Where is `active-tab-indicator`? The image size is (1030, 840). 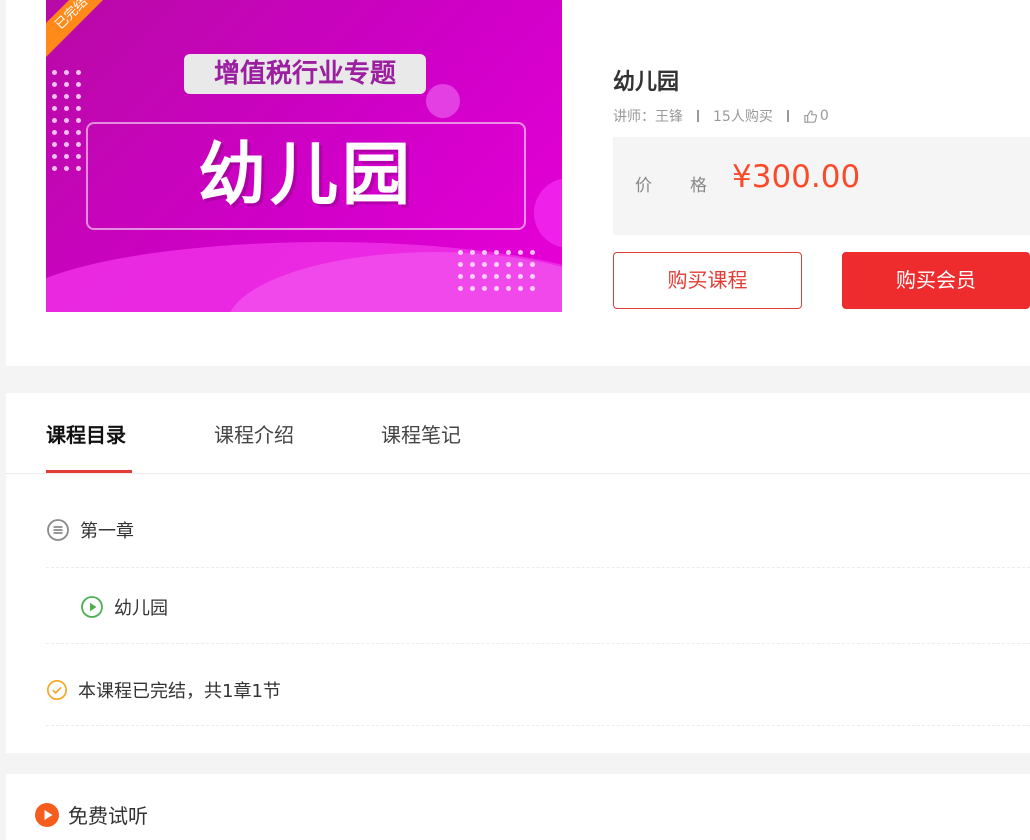 active-tab-indicator is located at coordinates (89, 471).